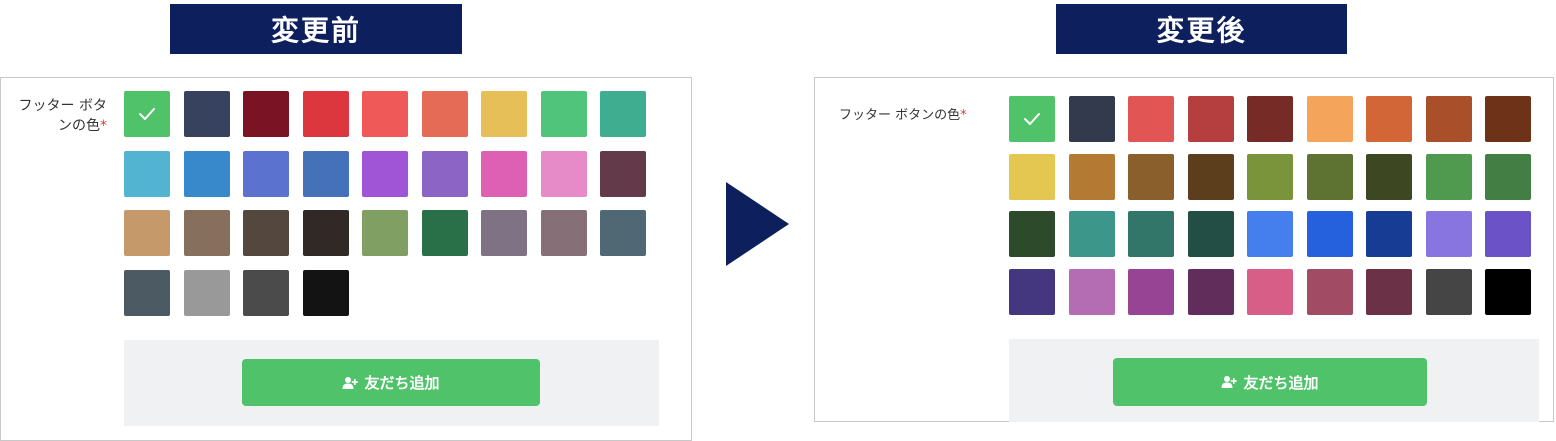 The height and width of the screenshot is (441, 1556). Describe the element at coordinates (963, 115) in the screenshot. I see `after-required-mark: *` at that location.